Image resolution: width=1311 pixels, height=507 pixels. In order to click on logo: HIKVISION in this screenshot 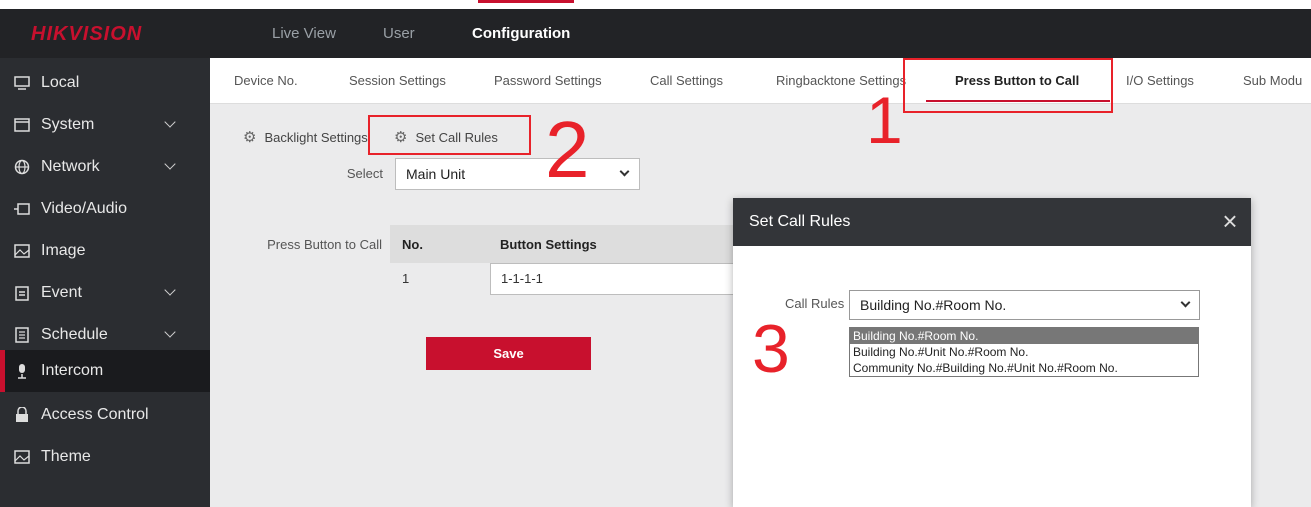, I will do `click(87, 34)`.